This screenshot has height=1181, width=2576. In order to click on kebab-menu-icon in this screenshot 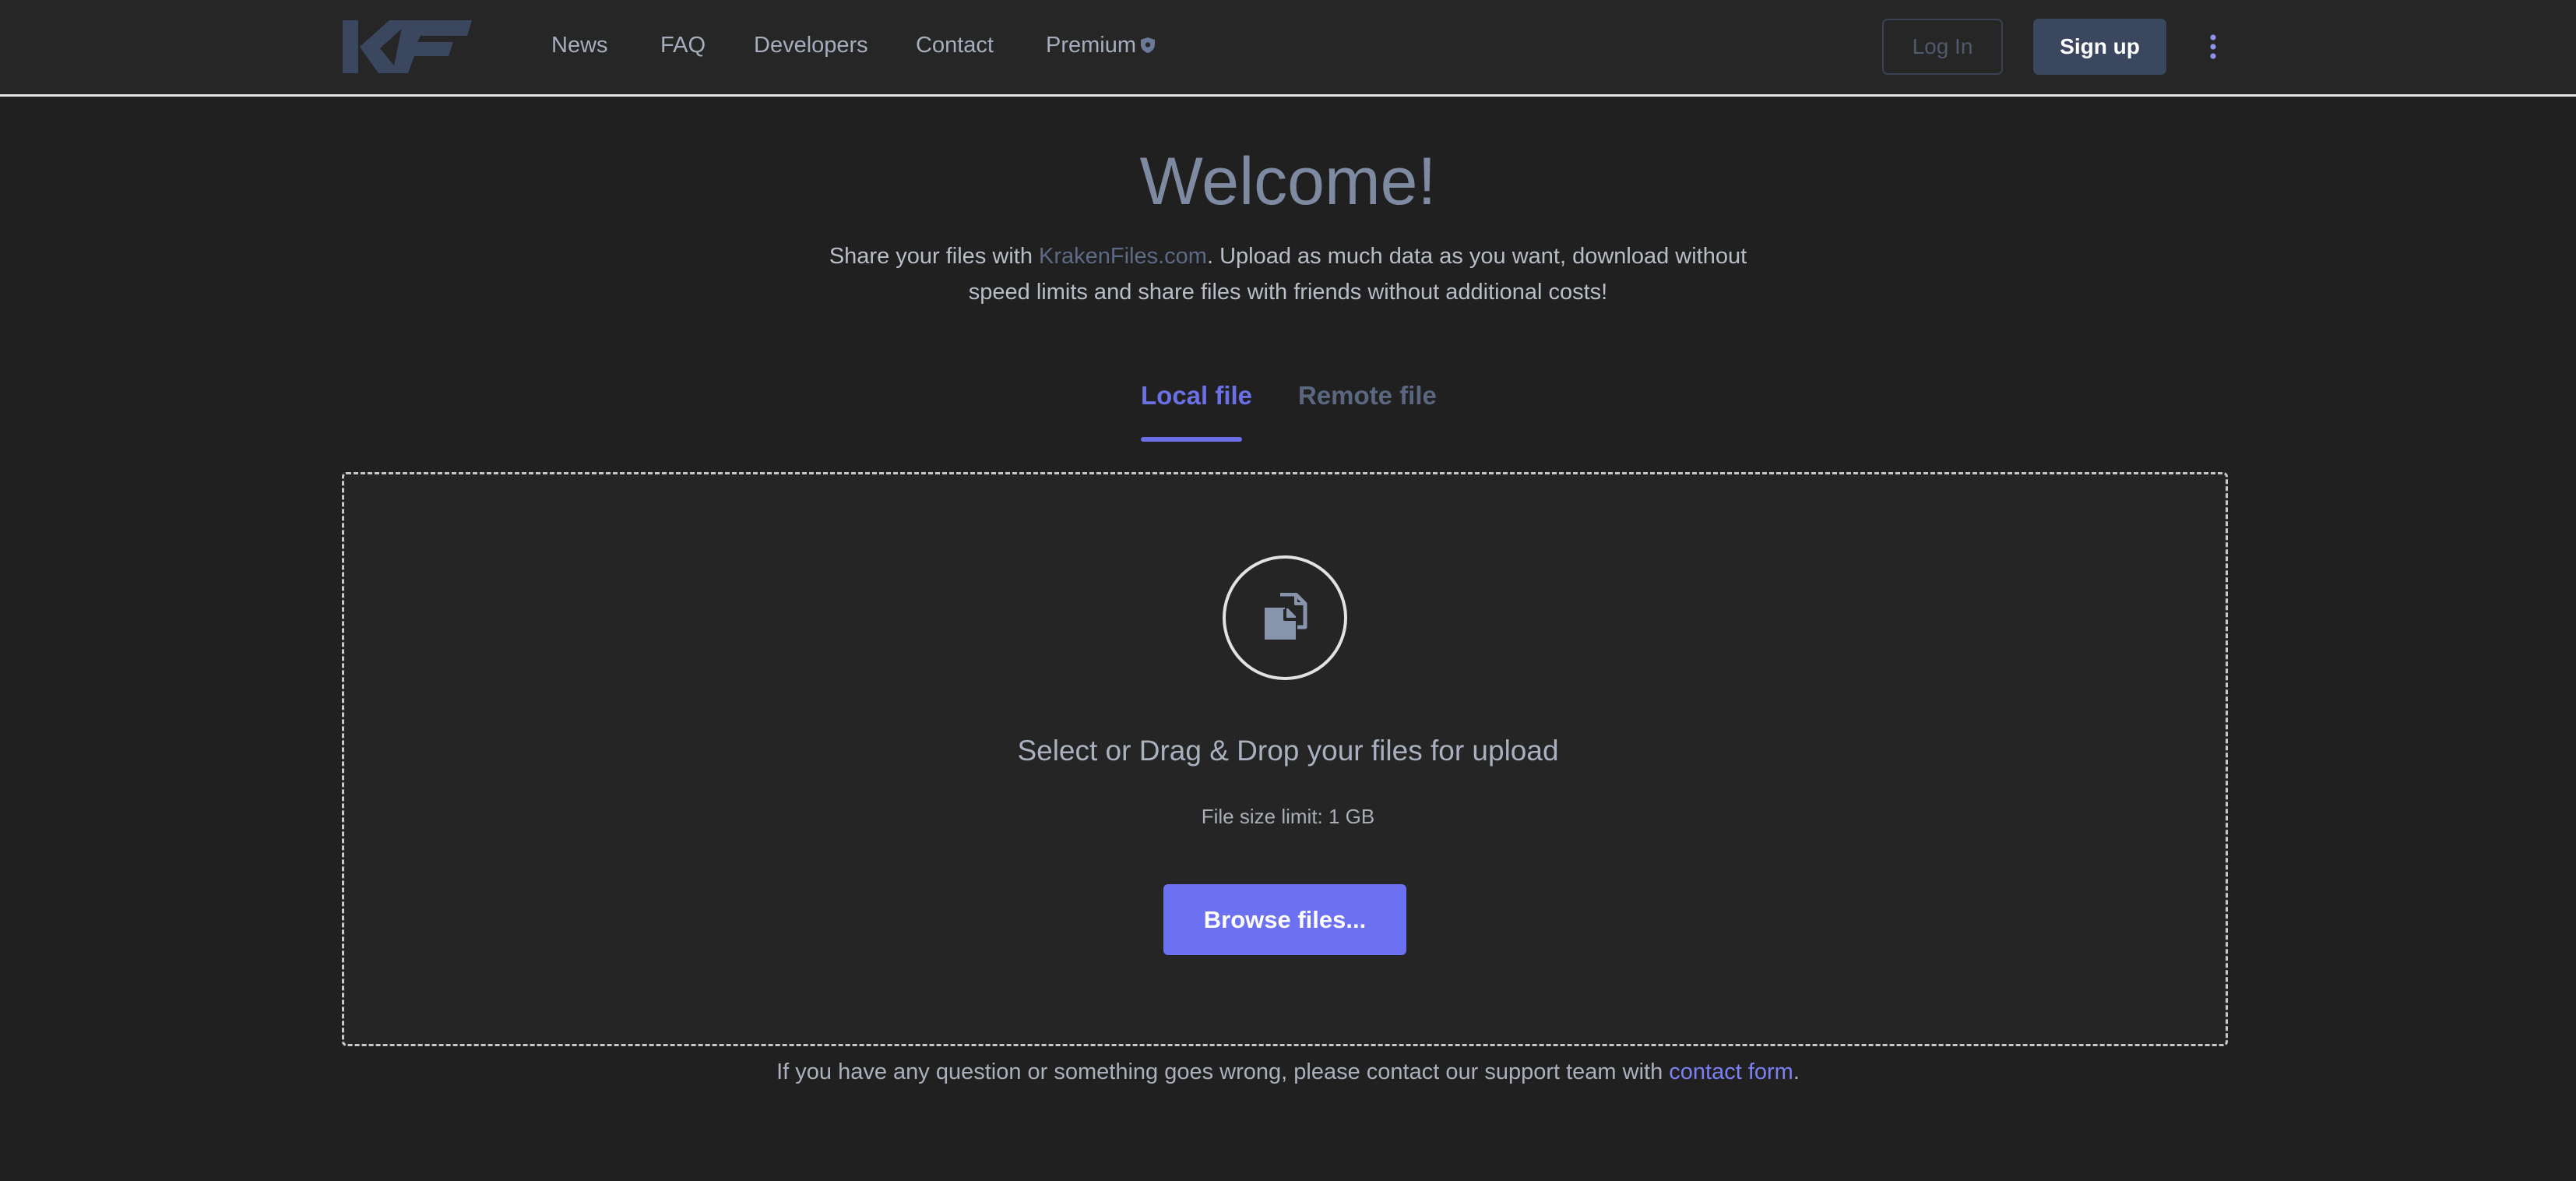, I will do `click(2213, 47)`.